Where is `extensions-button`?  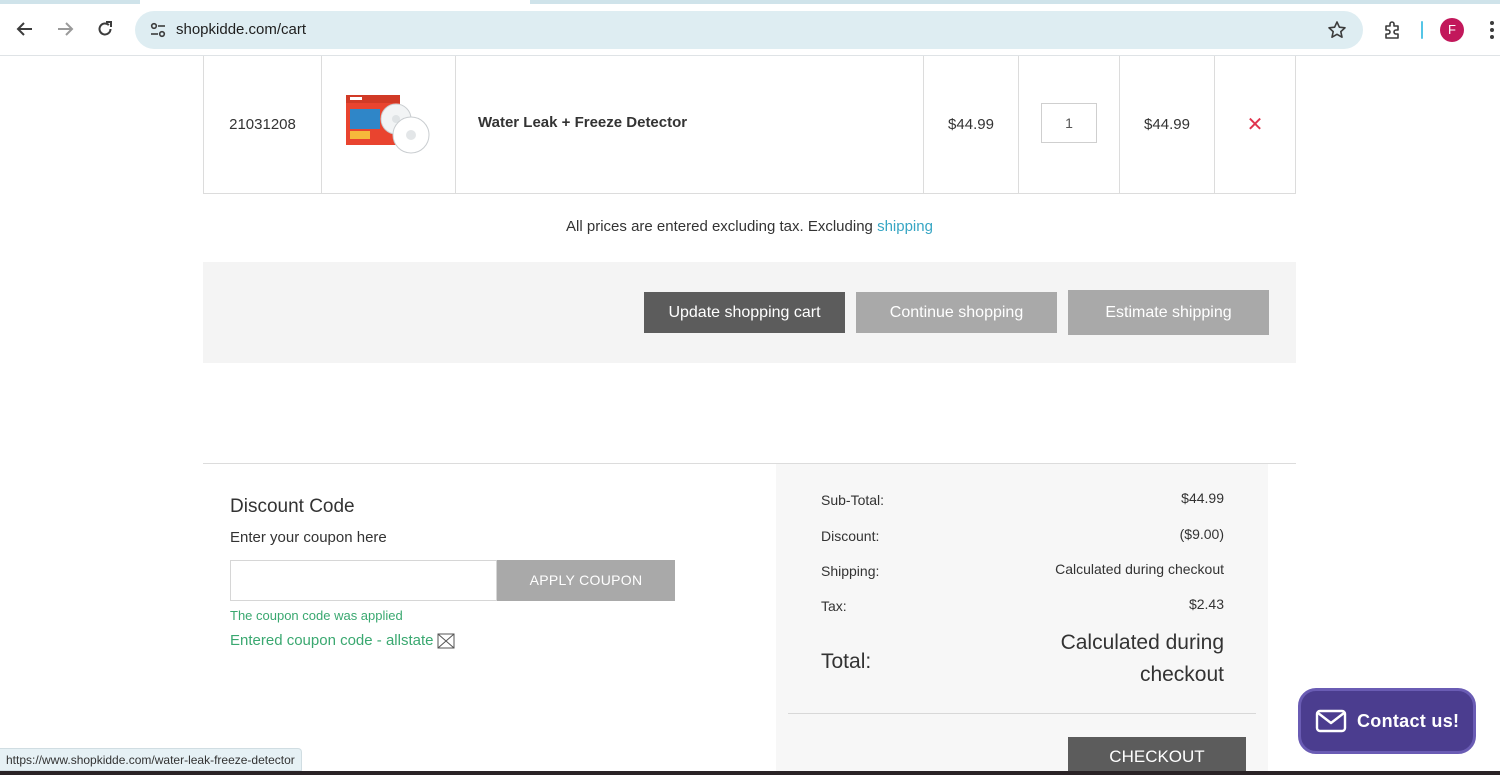
extensions-button is located at coordinates (1393, 30).